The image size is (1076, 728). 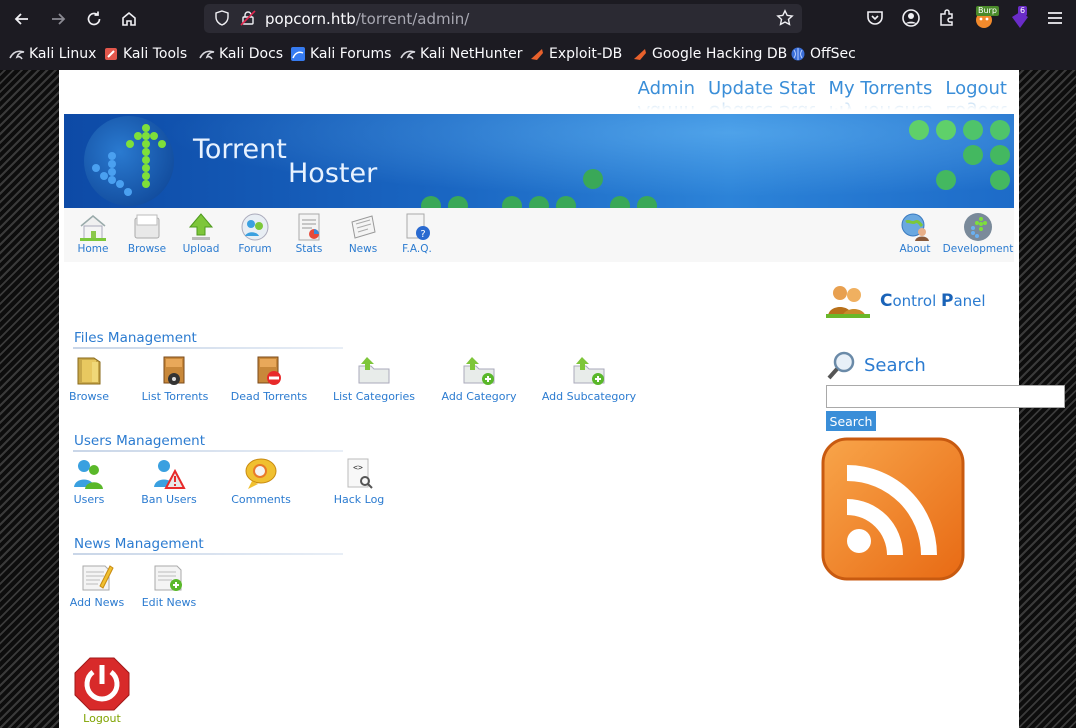 I want to click on nav-upload: Upload, so click(x=201, y=233).